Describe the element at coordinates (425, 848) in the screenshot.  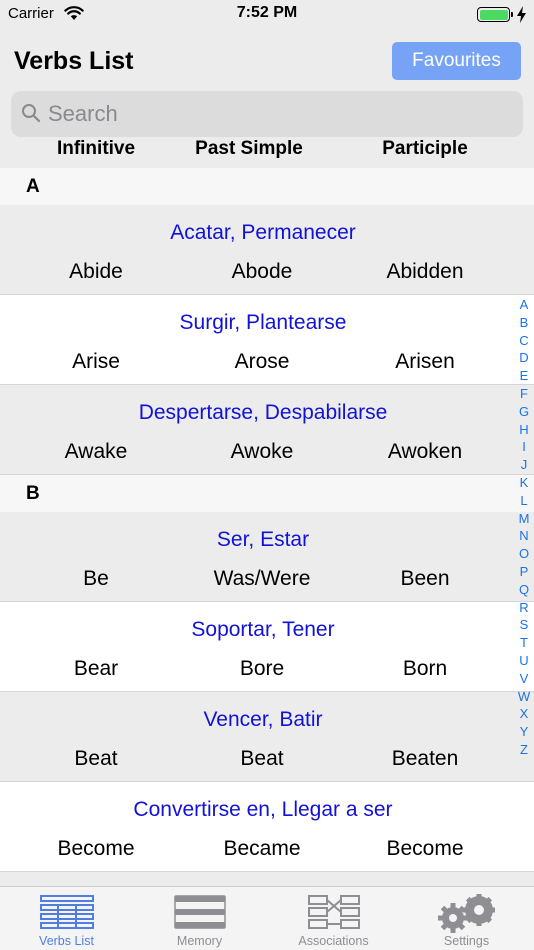
I see `verb-participle: Become` at that location.